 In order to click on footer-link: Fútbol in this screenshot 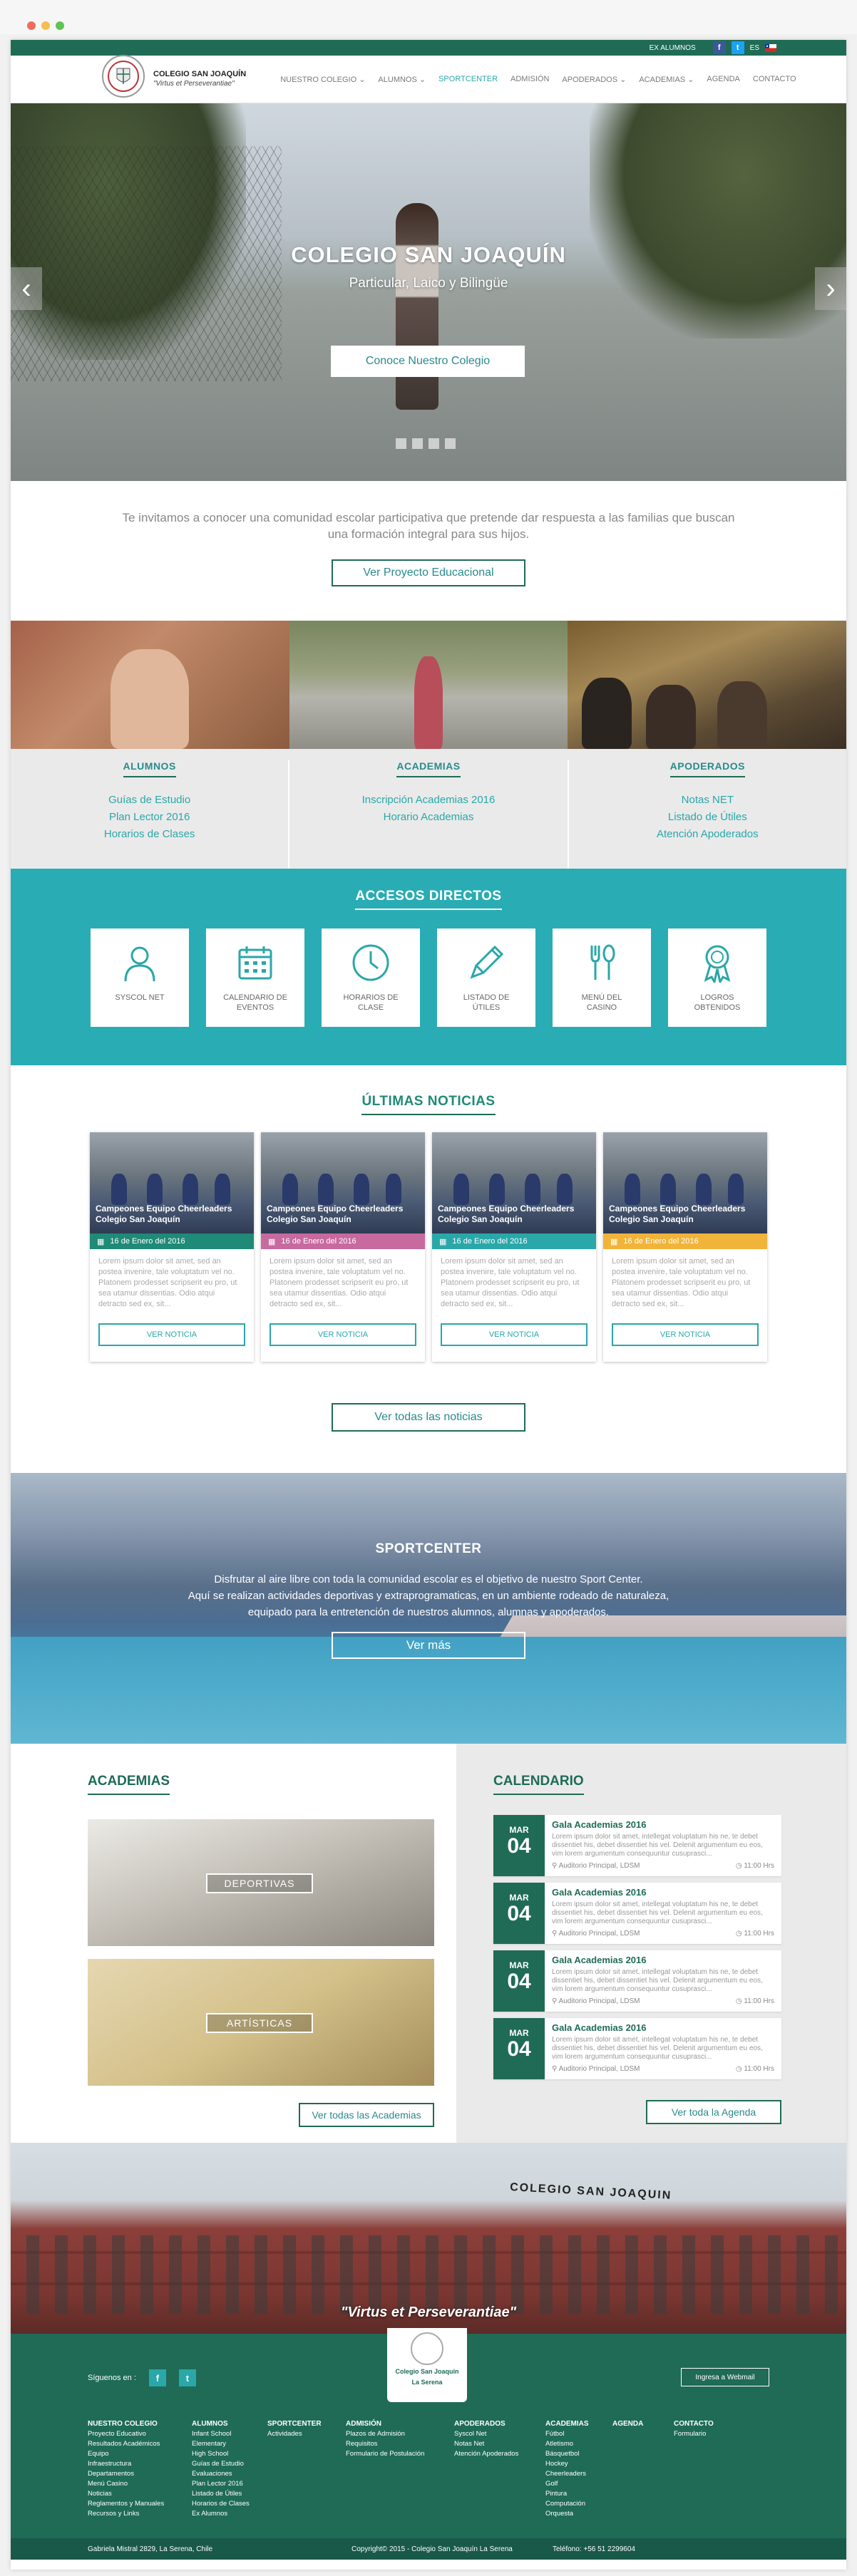, I will do `click(578, 2434)`.